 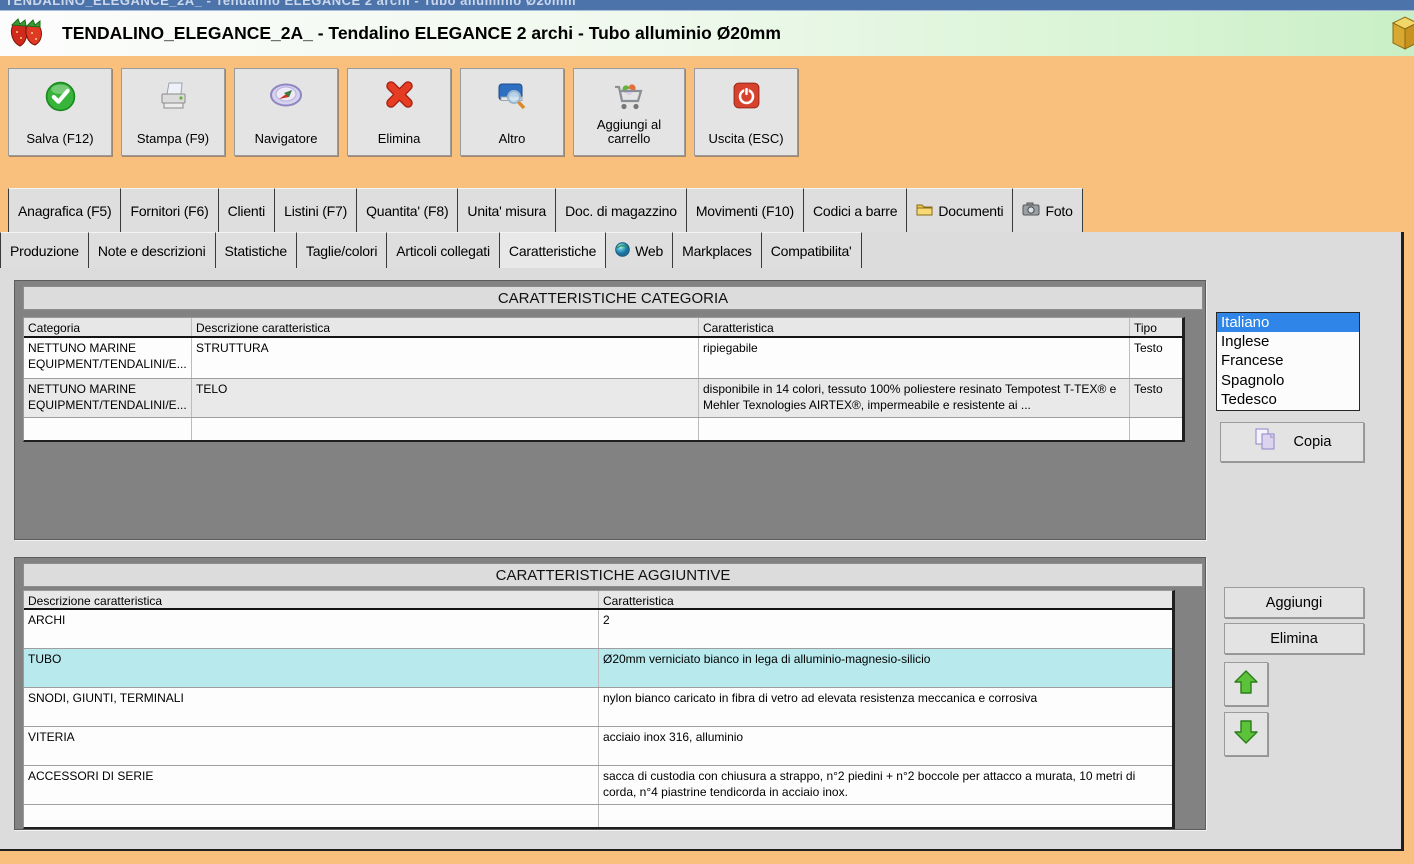 I want to click on tab-label: Codici a barre, so click(x=855, y=210).